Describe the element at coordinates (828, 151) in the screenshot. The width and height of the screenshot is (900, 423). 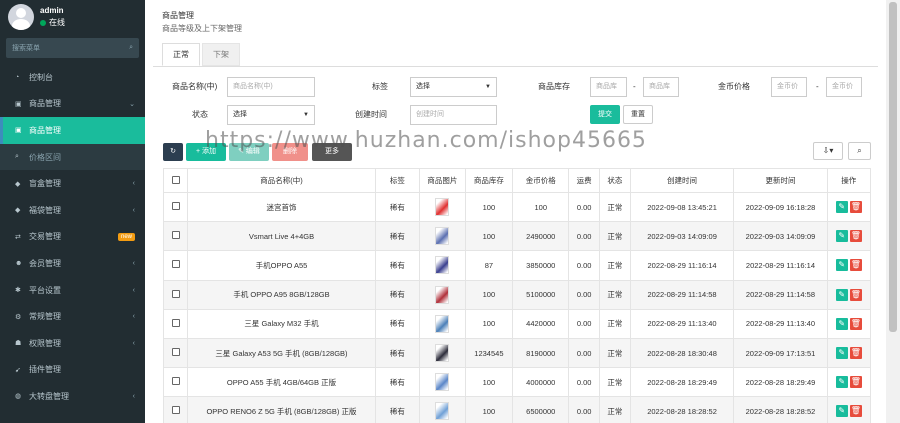
I see `export-button: ⇩▾` at that location.